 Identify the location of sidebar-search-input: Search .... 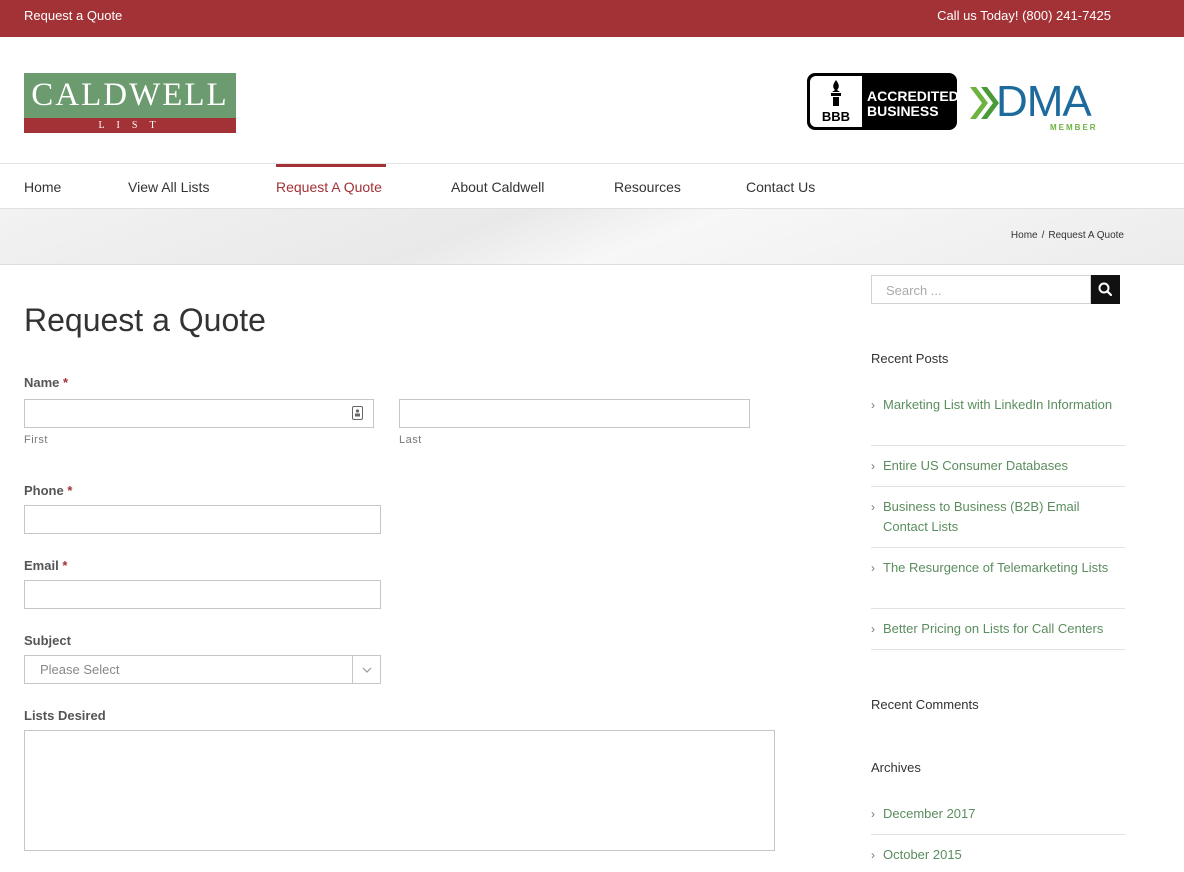
(981, 289).